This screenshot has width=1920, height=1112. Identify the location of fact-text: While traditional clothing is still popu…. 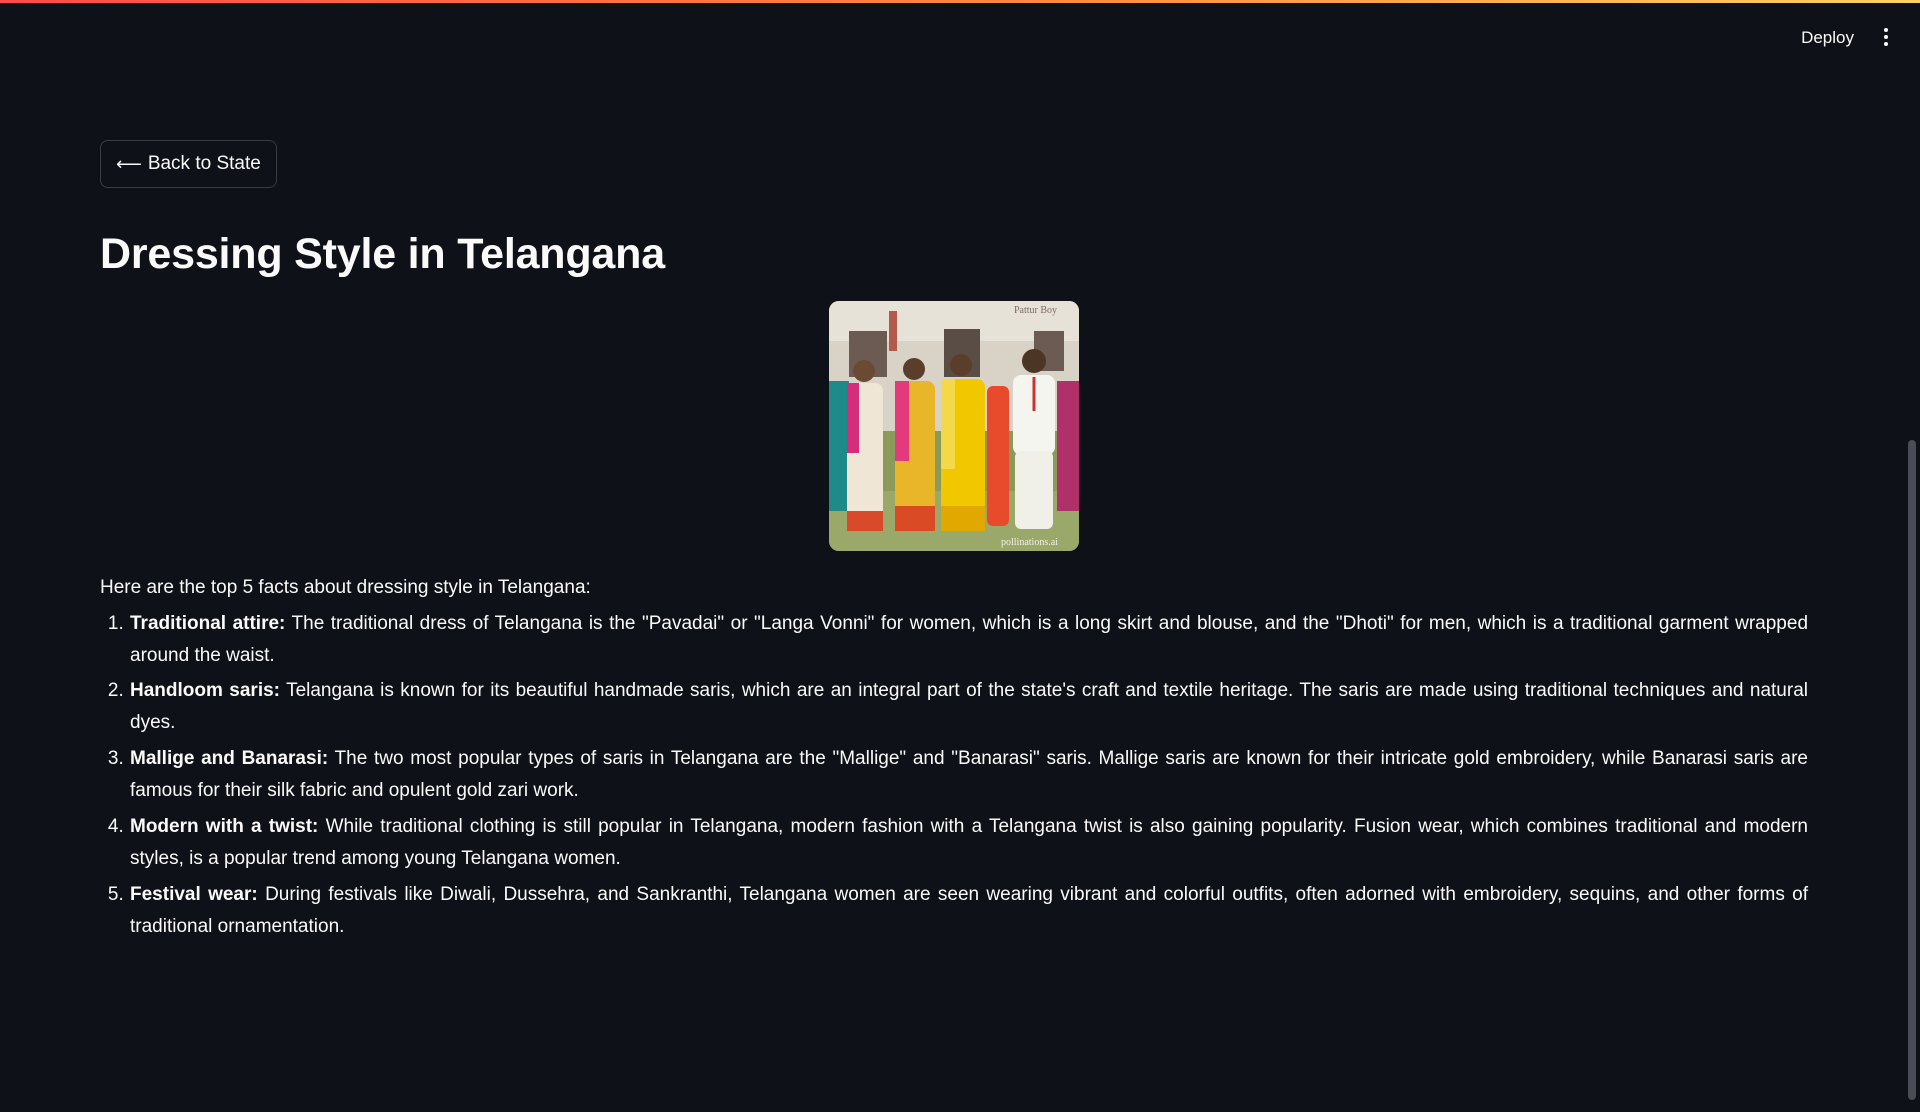
(969, 842).